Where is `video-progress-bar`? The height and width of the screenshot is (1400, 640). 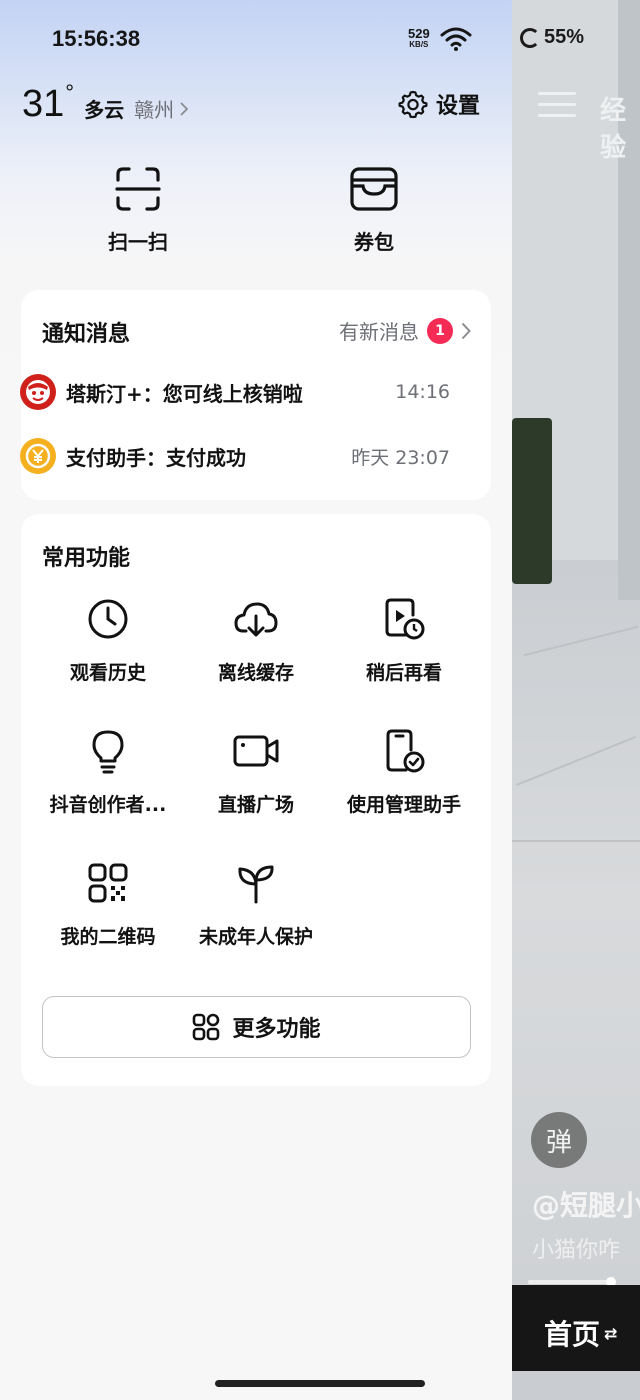
video-progress-bar is located at coordinates (572, 1282).